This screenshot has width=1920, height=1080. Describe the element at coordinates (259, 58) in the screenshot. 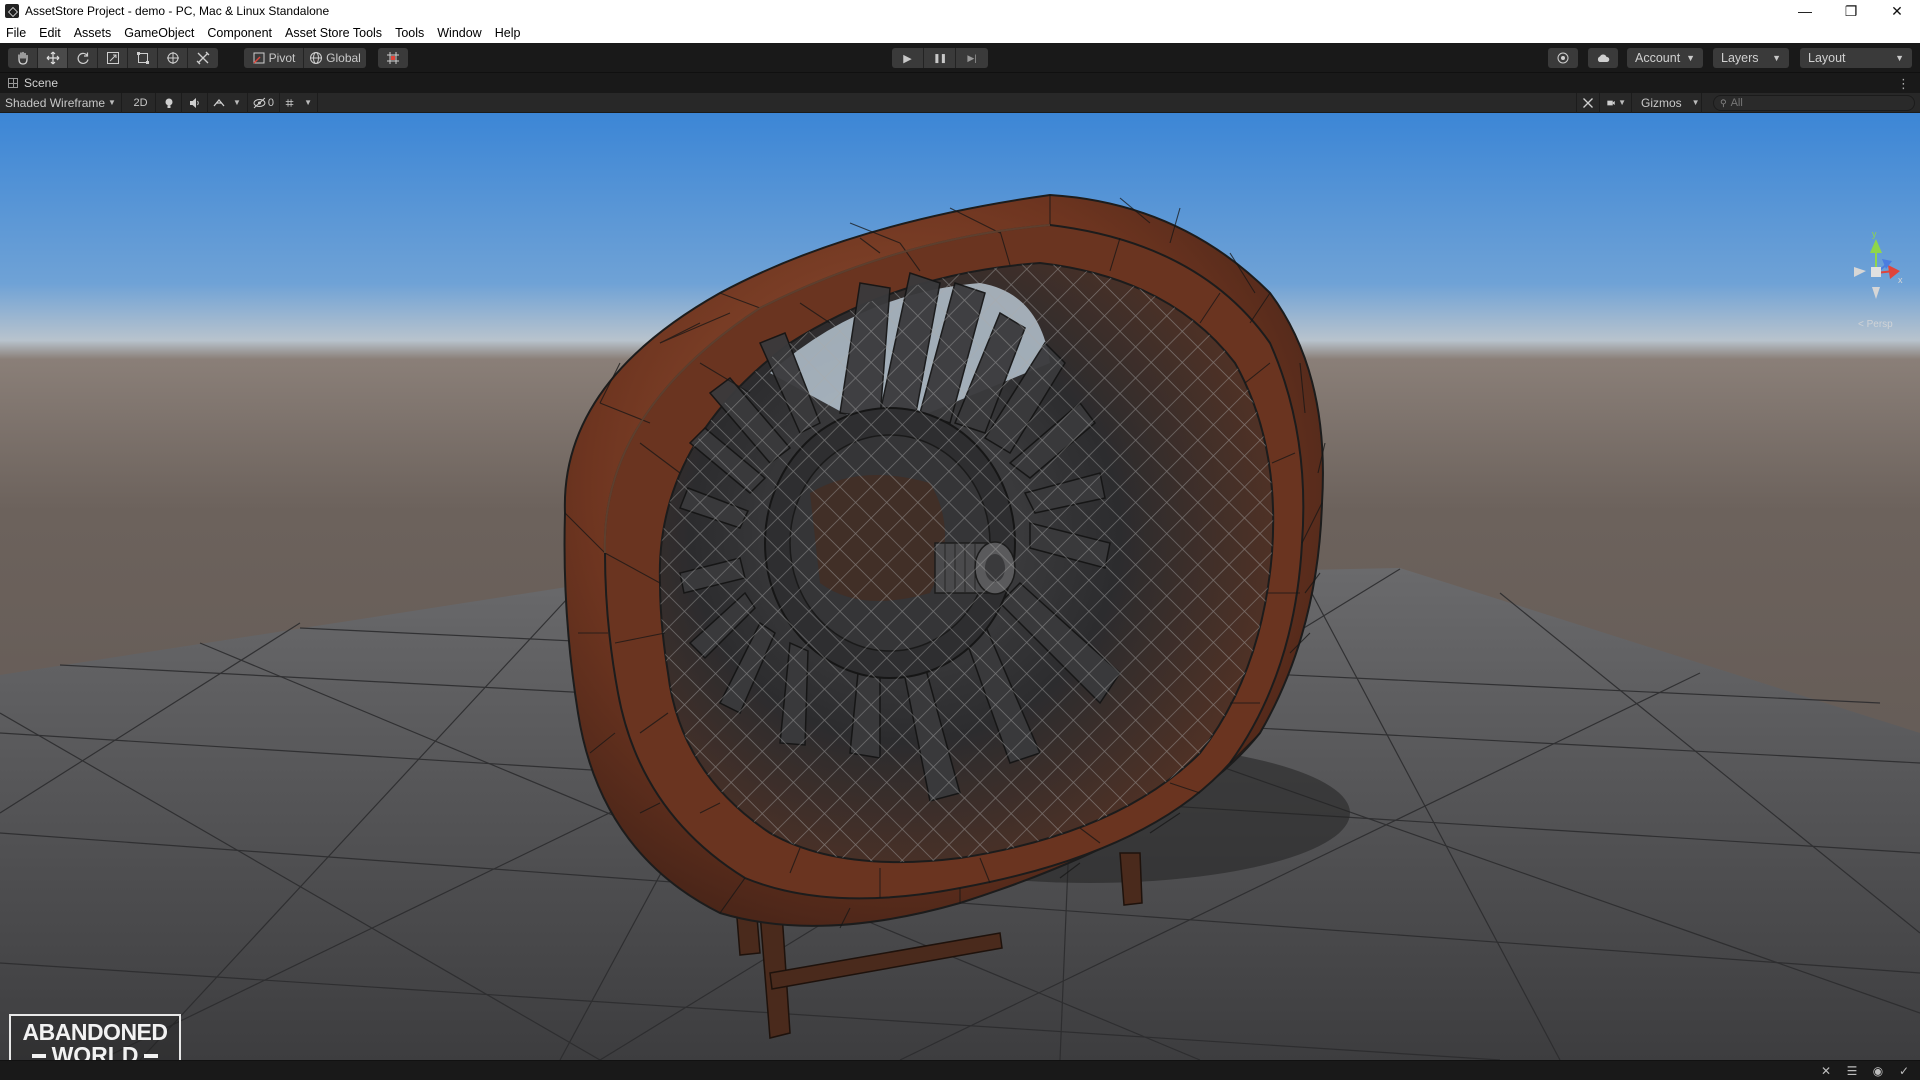

I see `pivot-icon` at that location.